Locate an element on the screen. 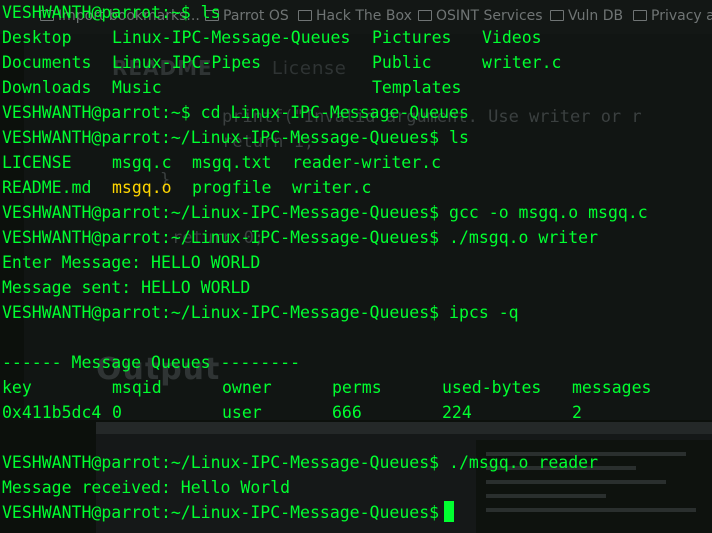 This screenshot has height=533, width=712. ls-entry: msgq.c is located at coordinates (142, 162).